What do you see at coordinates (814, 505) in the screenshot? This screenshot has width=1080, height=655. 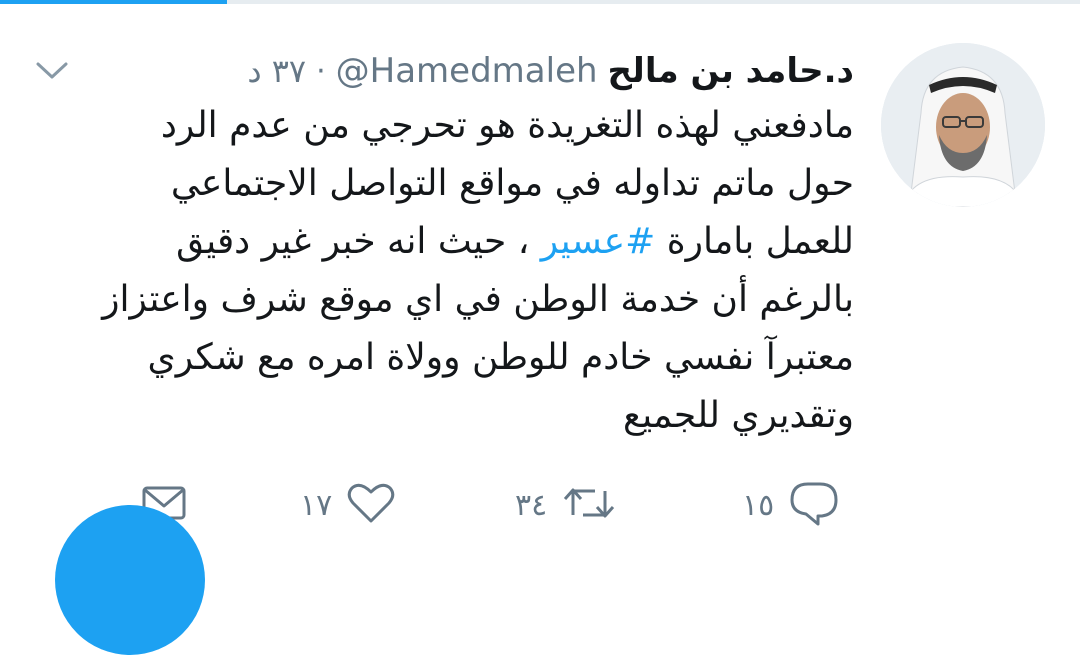 I see `reply-icon` at bounding box center [814, 505].